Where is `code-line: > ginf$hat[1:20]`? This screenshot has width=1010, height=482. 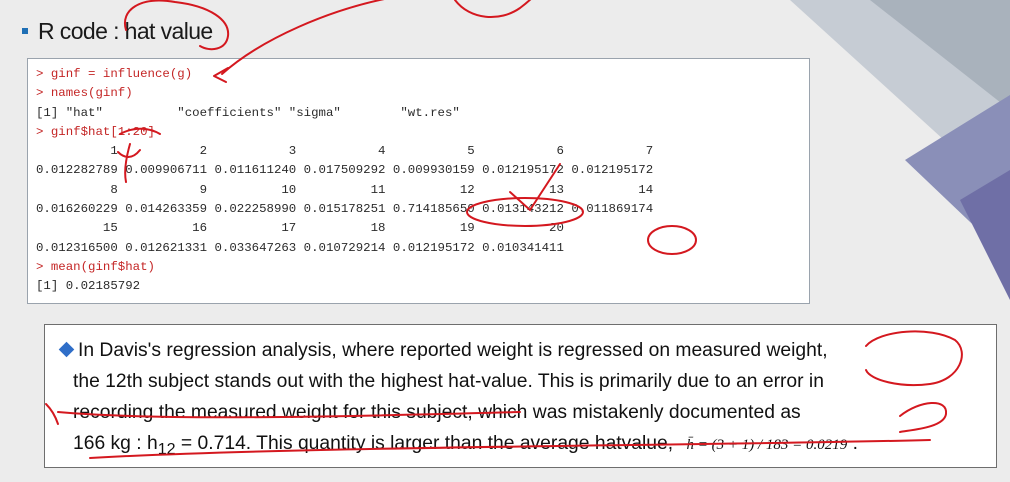
code-line: > ginf$hat[1:20] is located at coordinates (95, 131).